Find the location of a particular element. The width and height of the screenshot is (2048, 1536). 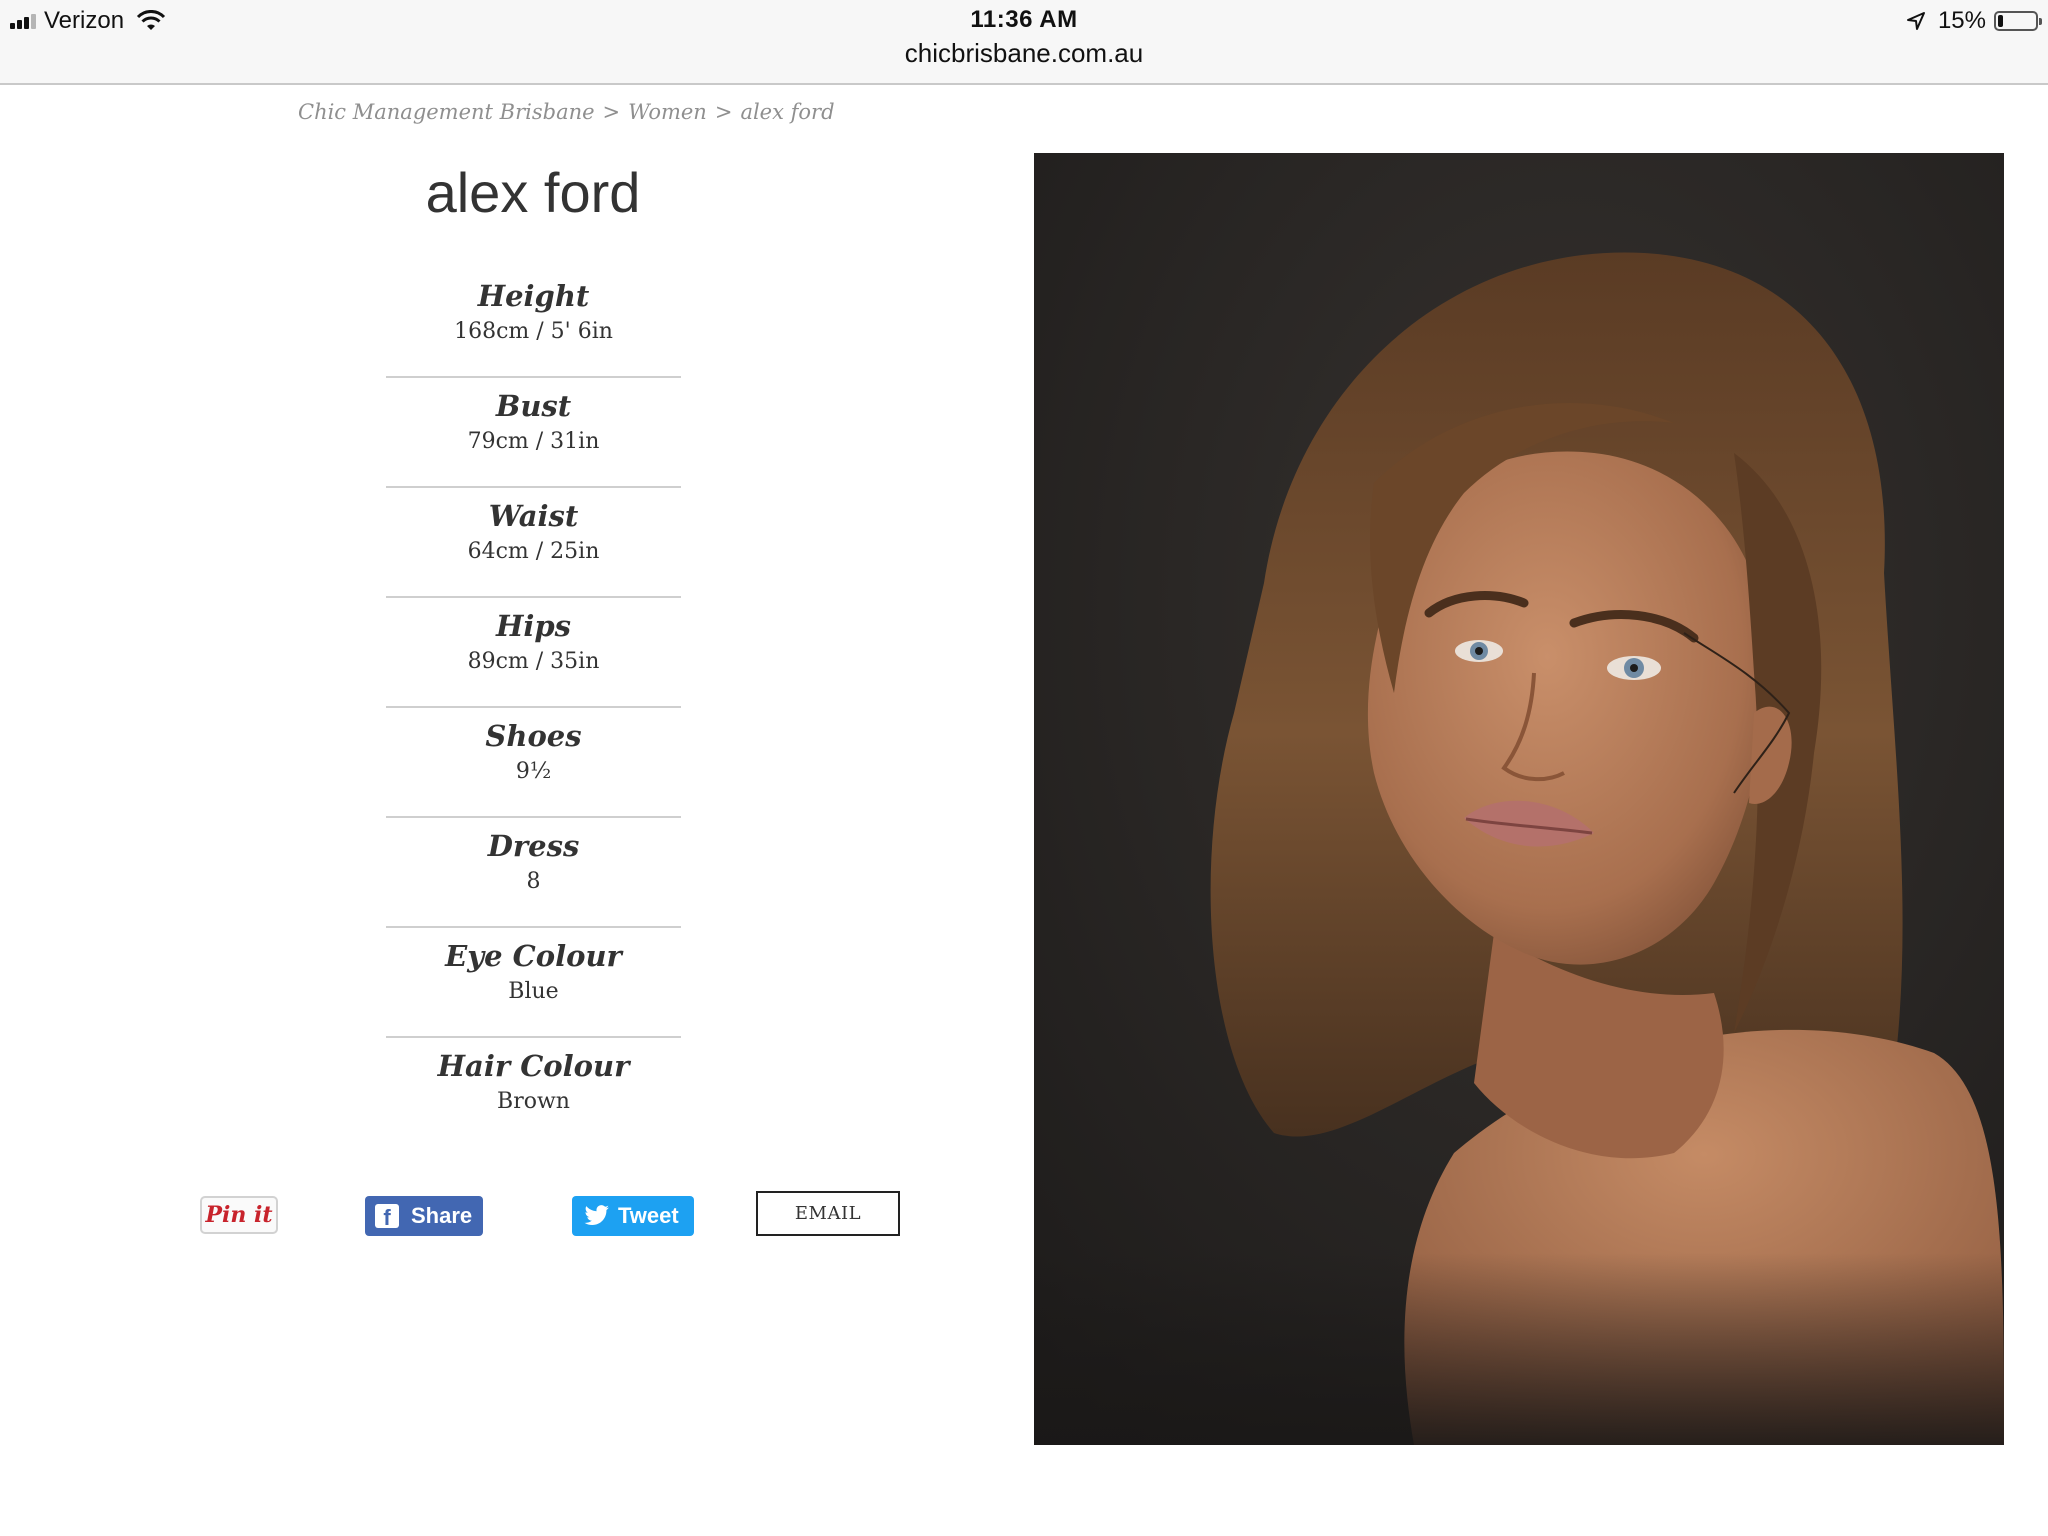

battery-level-fill is located at coordinates (2000, 21).